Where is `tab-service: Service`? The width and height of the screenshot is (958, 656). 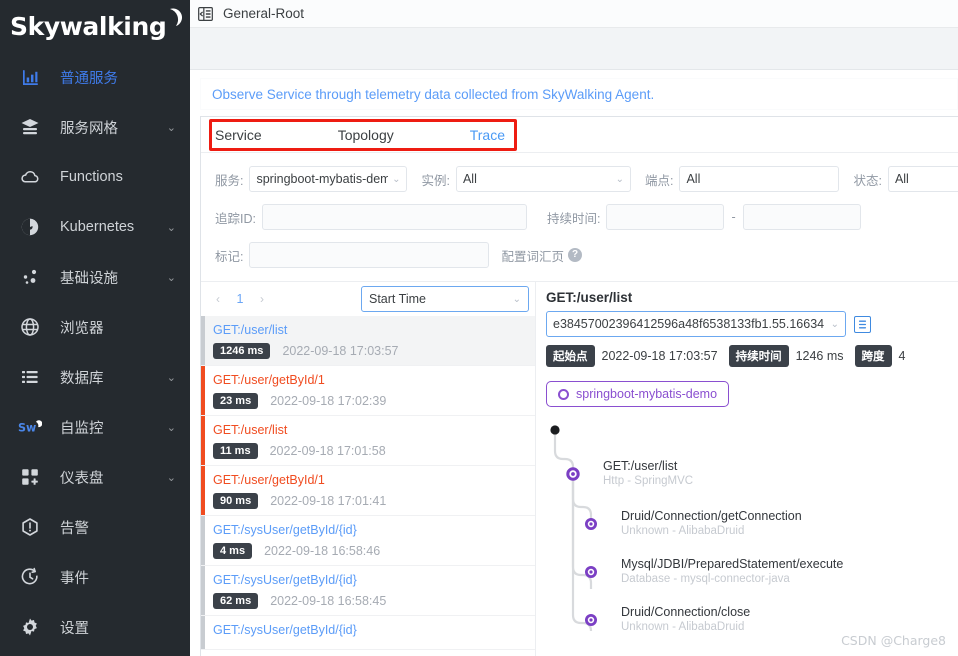 tab-service: Service is located at coordinates (238, 135).